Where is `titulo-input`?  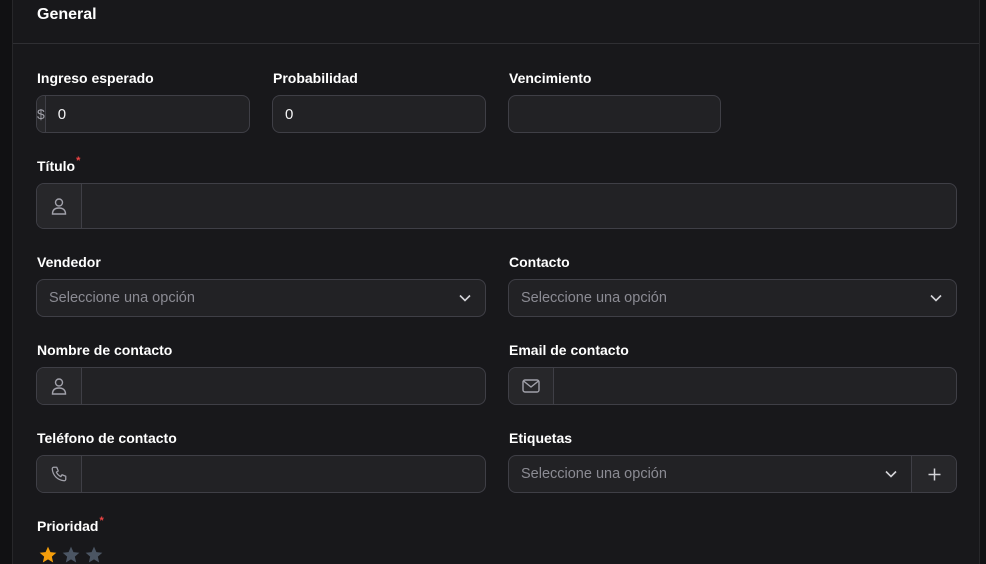
titulo-input is located at coordinates (519, 206).